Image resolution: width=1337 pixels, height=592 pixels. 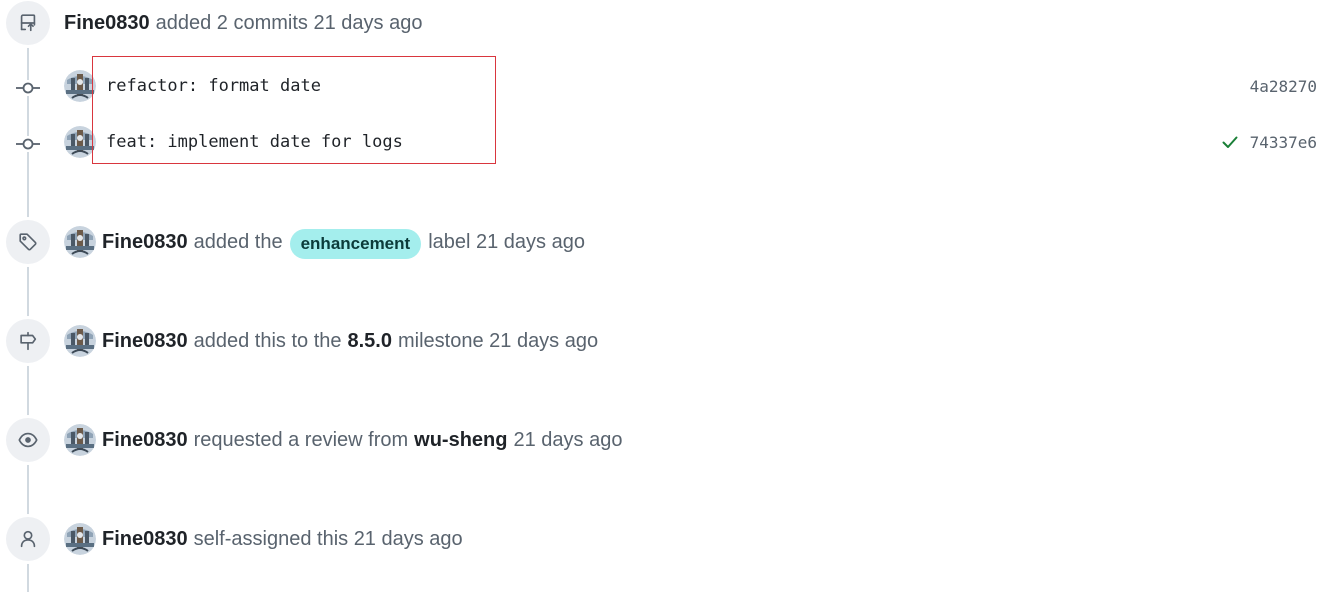 I want to click on milestone-icon, so click(x=28, y=341).